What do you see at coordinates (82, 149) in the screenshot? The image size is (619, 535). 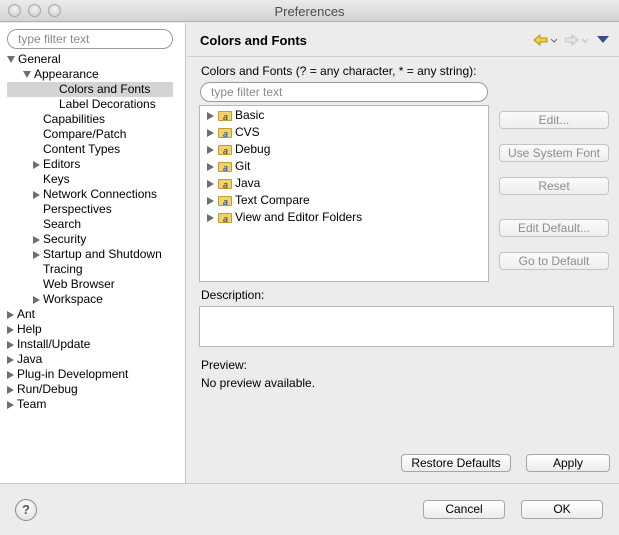 I see `tree-item-label: Content Types` at bounding box center [82, 149].